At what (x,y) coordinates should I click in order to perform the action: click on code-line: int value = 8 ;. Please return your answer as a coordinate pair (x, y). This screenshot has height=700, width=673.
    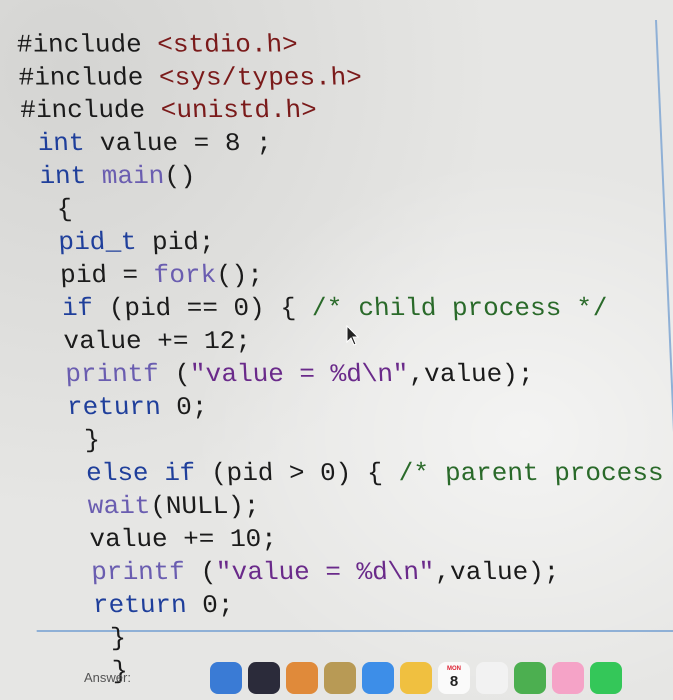
    Looking at the image, I should click on (154, 143).